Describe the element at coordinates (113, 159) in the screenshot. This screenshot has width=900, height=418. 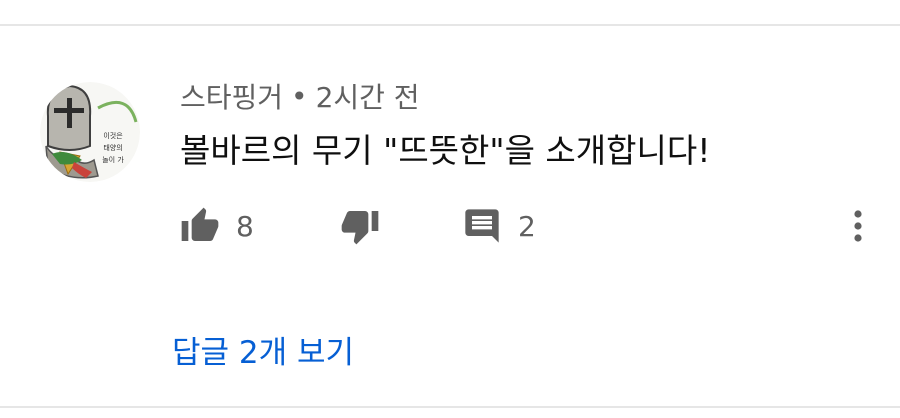
I see `avatar-badge-line-3: 놀이 가` at that location.